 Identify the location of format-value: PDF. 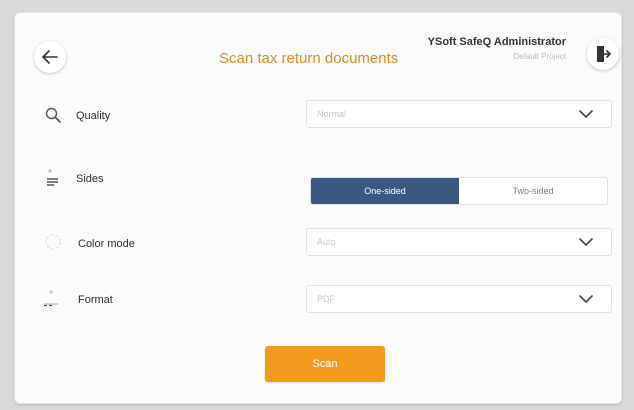
(326, 299).